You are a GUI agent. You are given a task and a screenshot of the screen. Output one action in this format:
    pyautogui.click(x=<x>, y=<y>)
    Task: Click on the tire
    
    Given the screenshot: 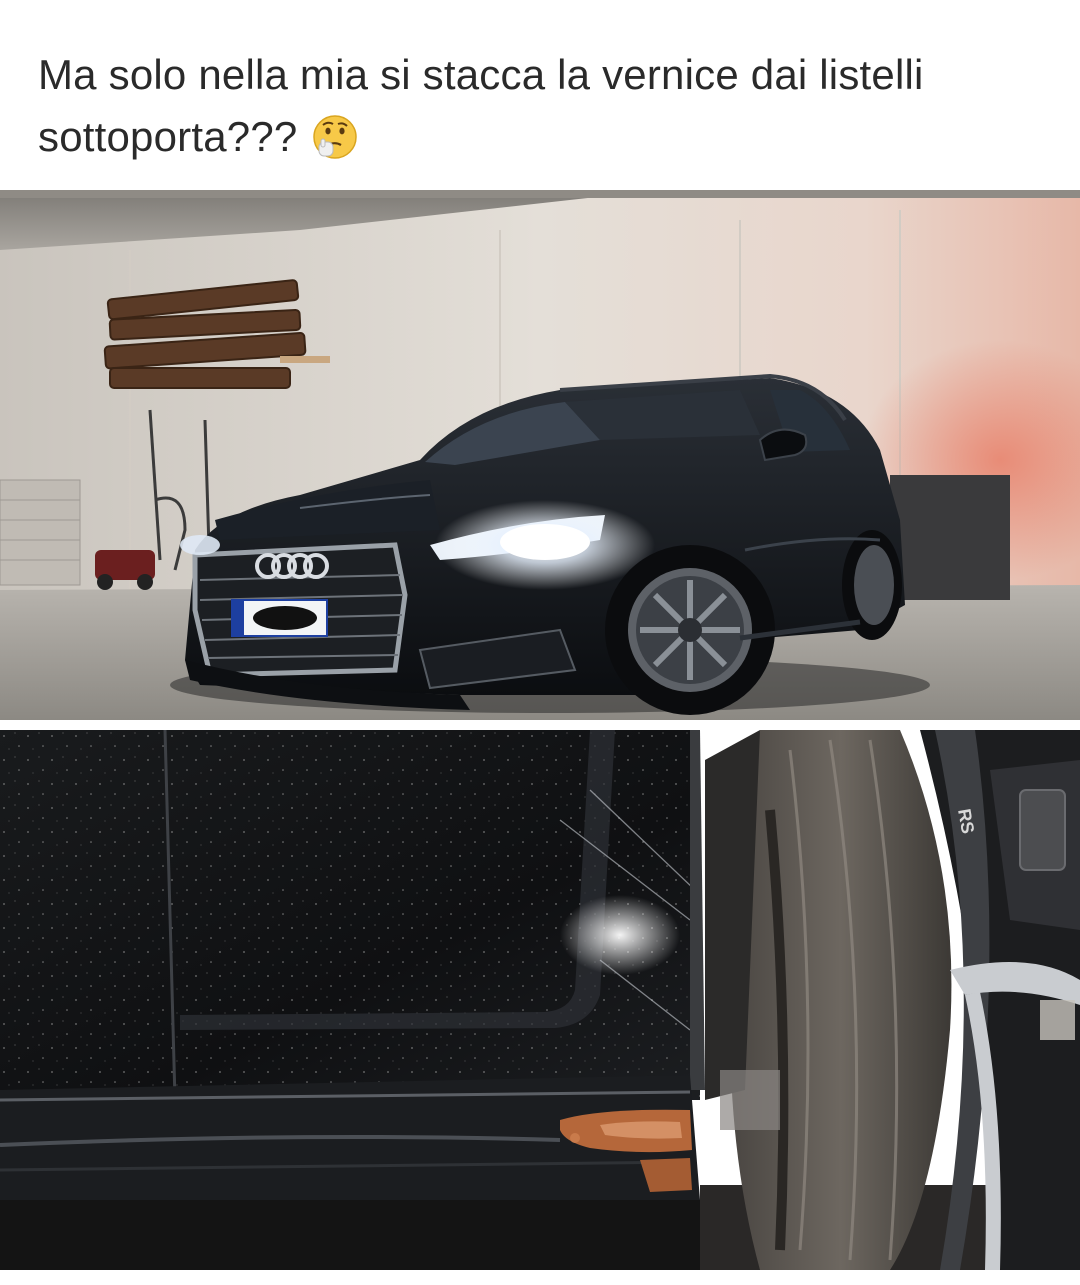 What is the action you would take?
    pyautogui.click(x=841, y=1000)
    